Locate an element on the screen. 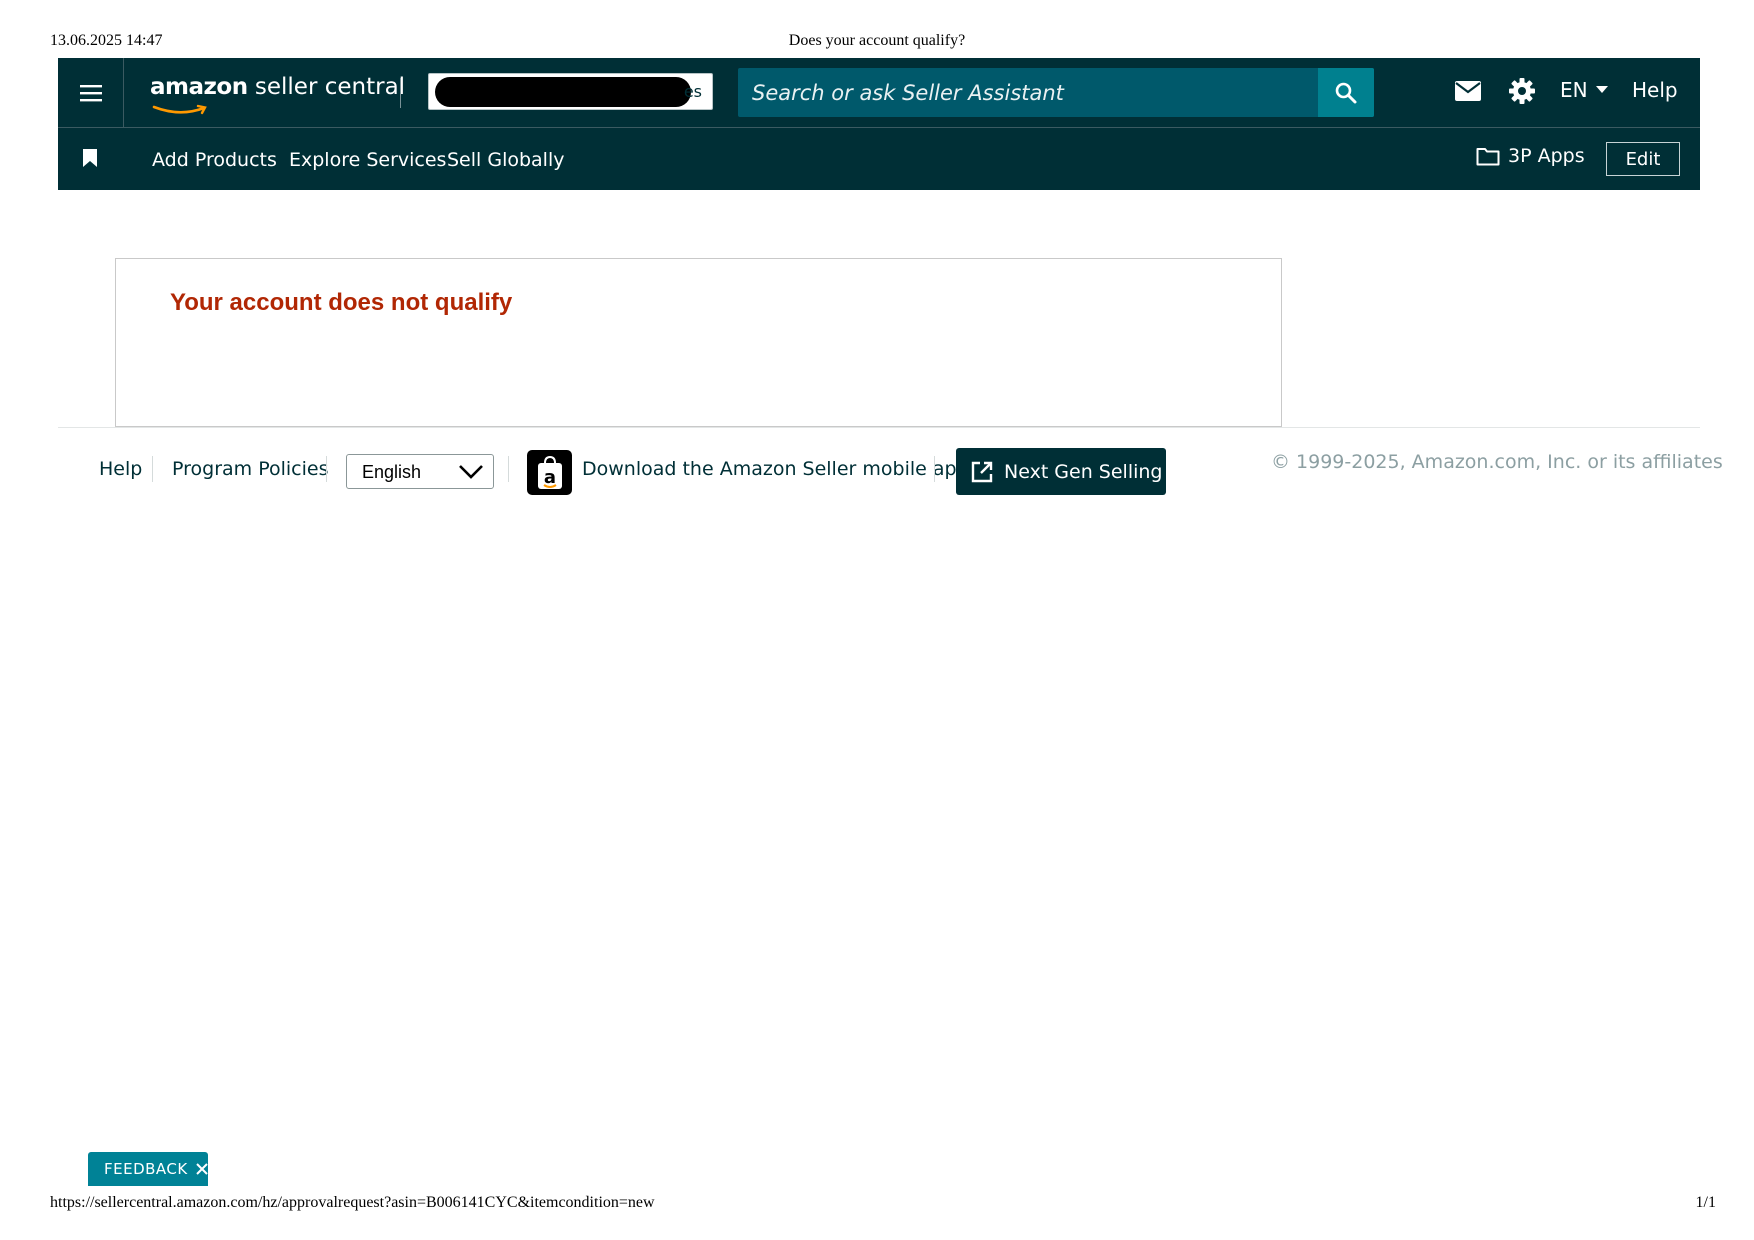 The width and height of the screenshot is (1754, 1240). bookmark-explore-services: Explore Services is located at coordinates (367, 160).